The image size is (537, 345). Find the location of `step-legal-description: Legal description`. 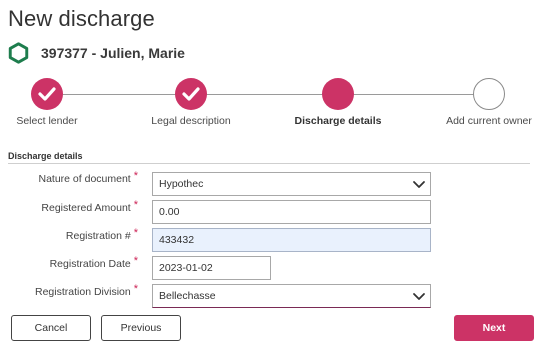

step-legal-description: Legal description is located at coordinates (191, 102).